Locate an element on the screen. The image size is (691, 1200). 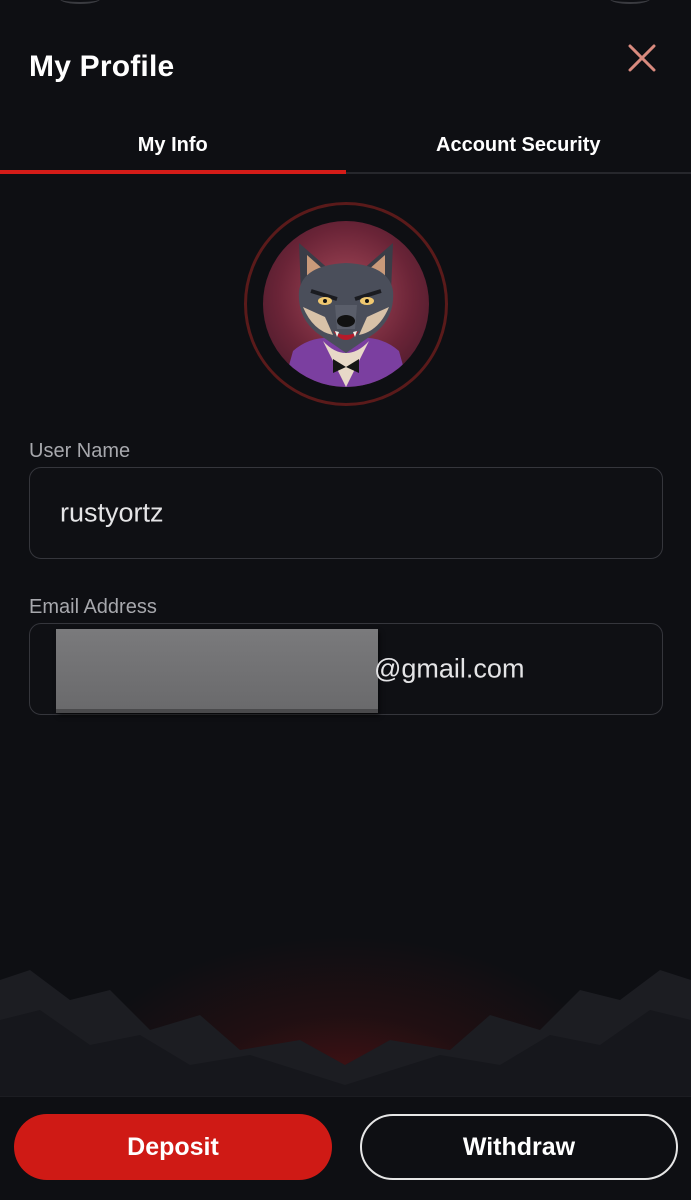
avatar is located at coordinates (346, 304).